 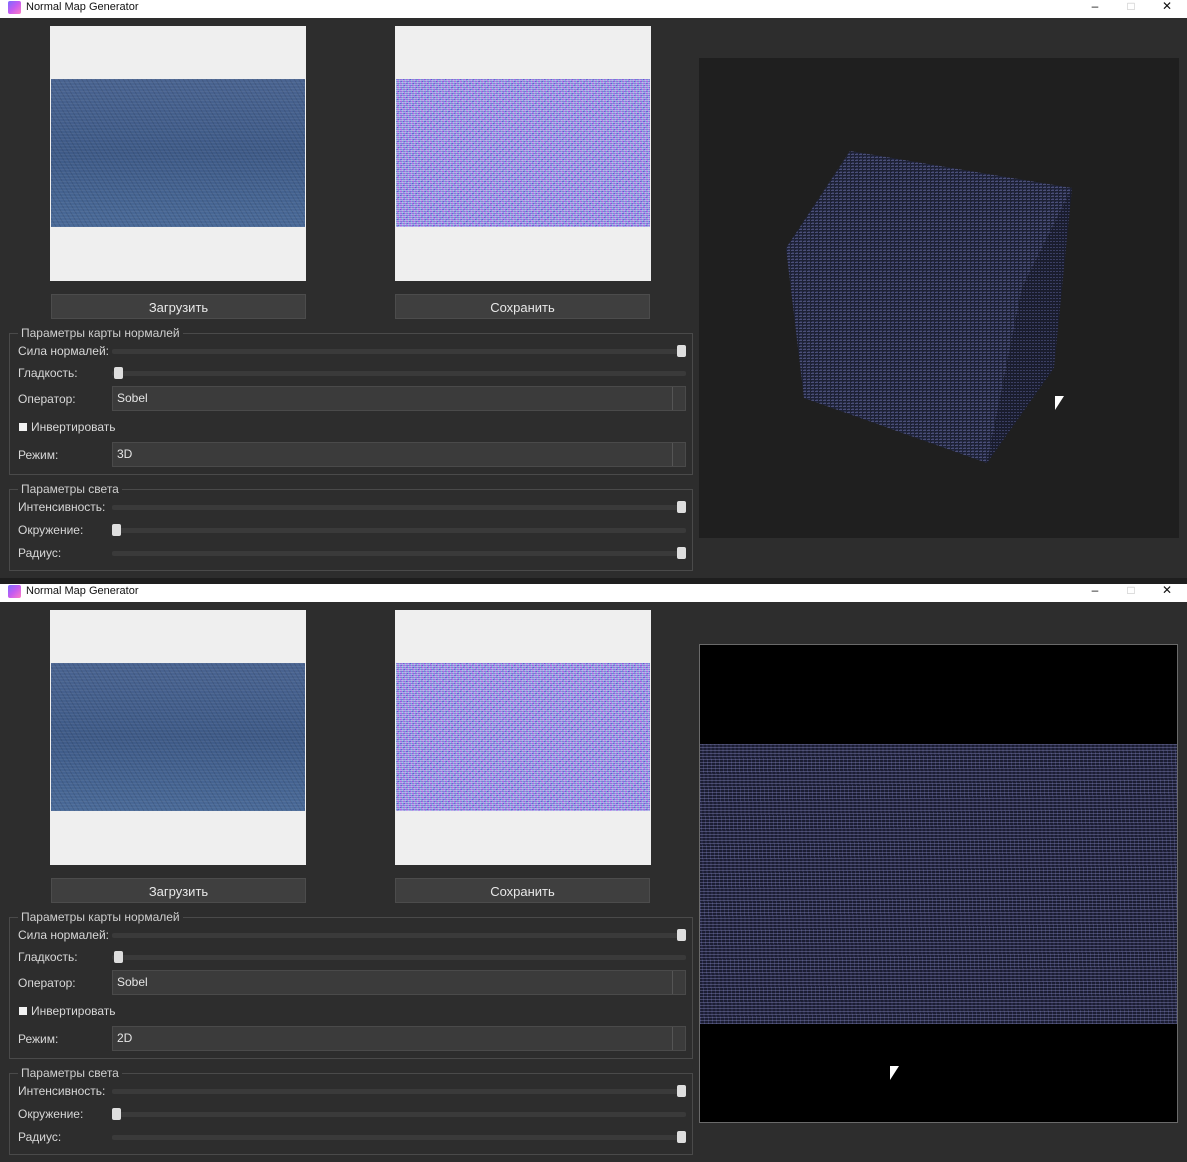 I want to click on mode-value: 2D, so click(x=125, y=1038).